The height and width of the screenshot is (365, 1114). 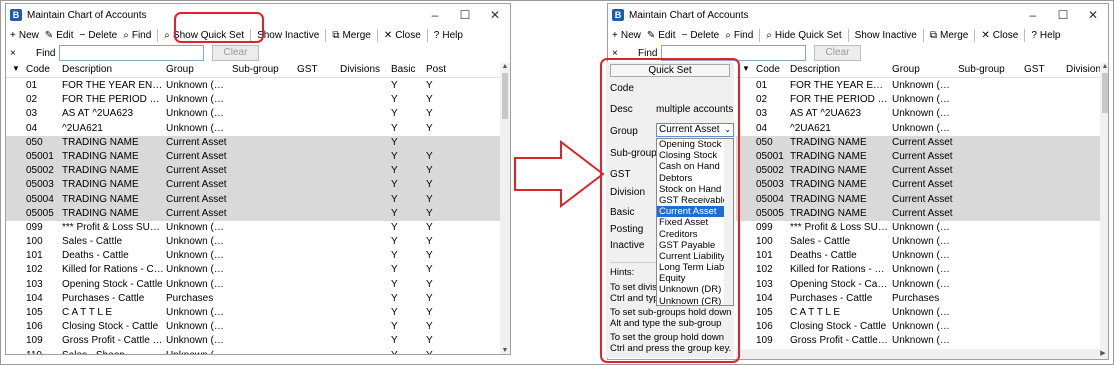 What do you see at coordinates (253, 242) in the screenshot?
I see `table-row: 100 Sales - Cattle Unknown (DR) Y Y` at bounding box center [253, 242].